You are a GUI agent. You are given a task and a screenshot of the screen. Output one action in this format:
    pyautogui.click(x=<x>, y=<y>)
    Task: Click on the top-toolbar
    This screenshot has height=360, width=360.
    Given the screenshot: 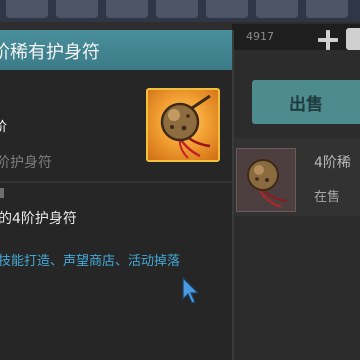 What is the action you would take?
    pyautogui.click(x=180, y=11)
    